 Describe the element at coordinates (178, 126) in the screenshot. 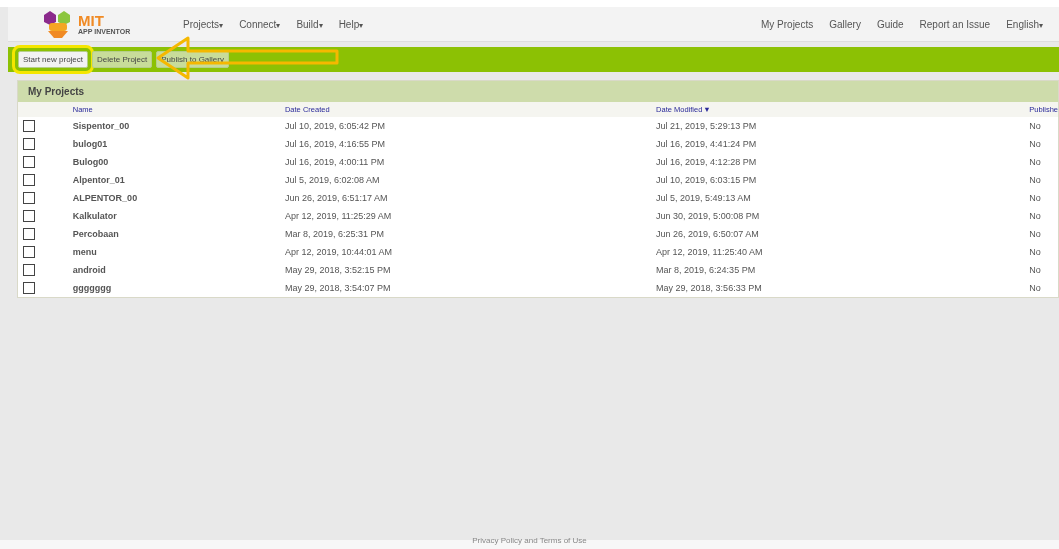

I see `project-name: Sispentor_00` at that location.